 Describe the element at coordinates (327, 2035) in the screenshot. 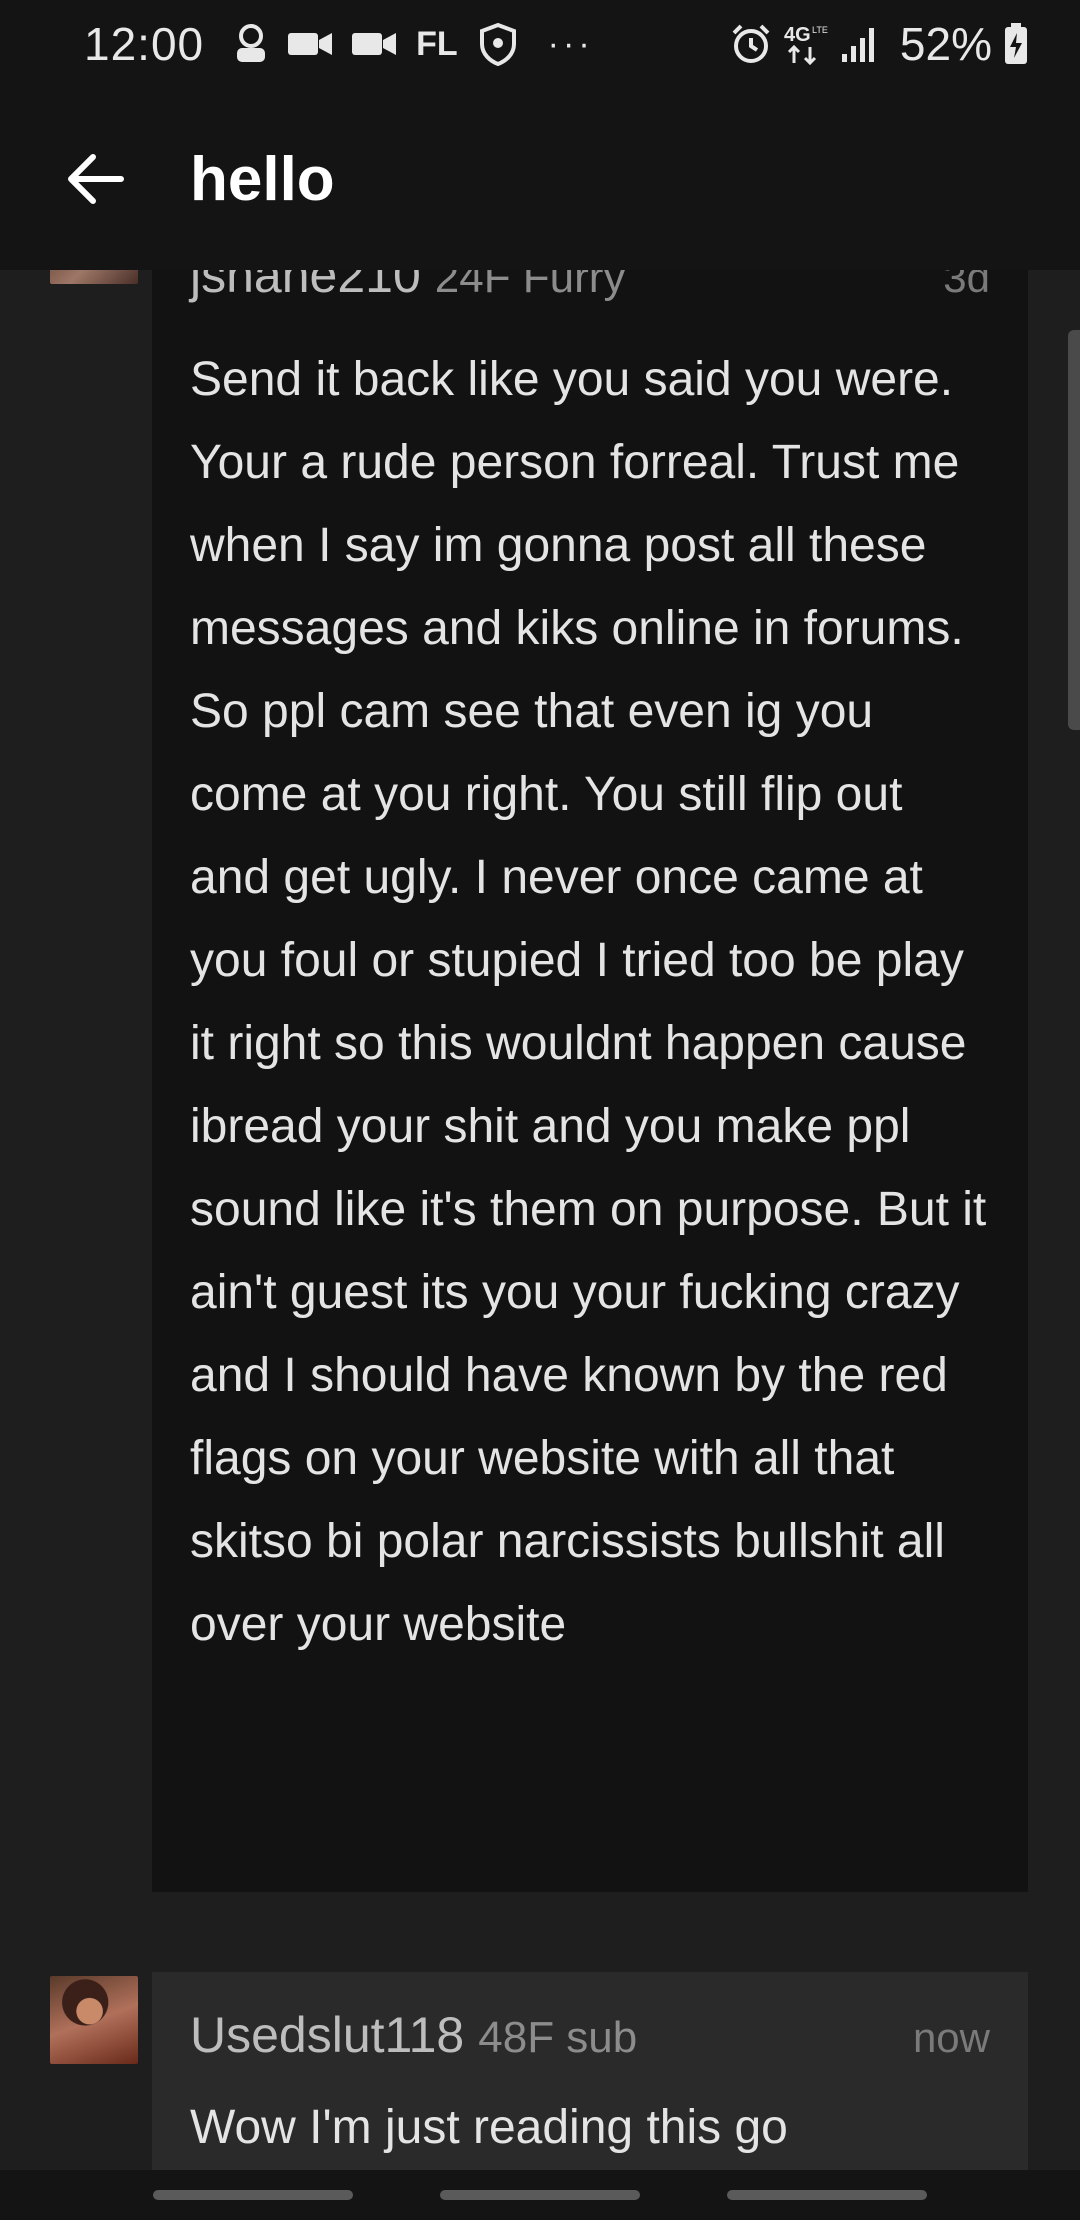

I see `username: Usedslut118` at that location.